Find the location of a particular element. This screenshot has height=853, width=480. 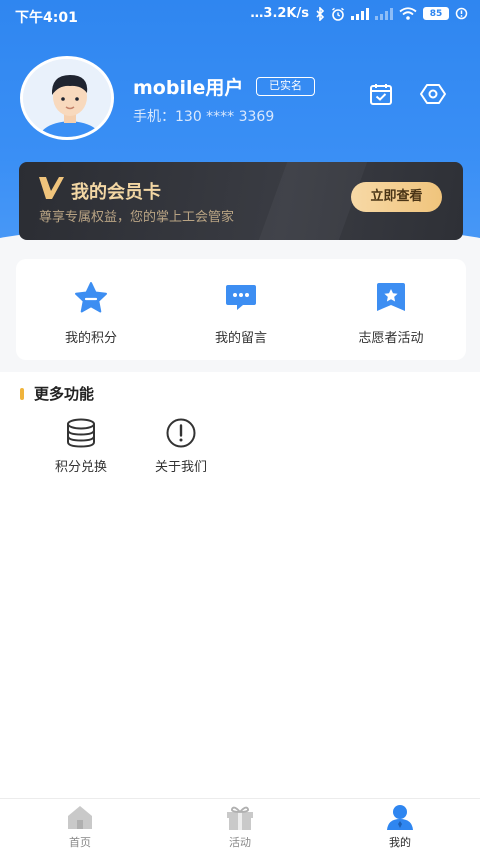

tab-home: 首页 is located at coordinates (80, 826).